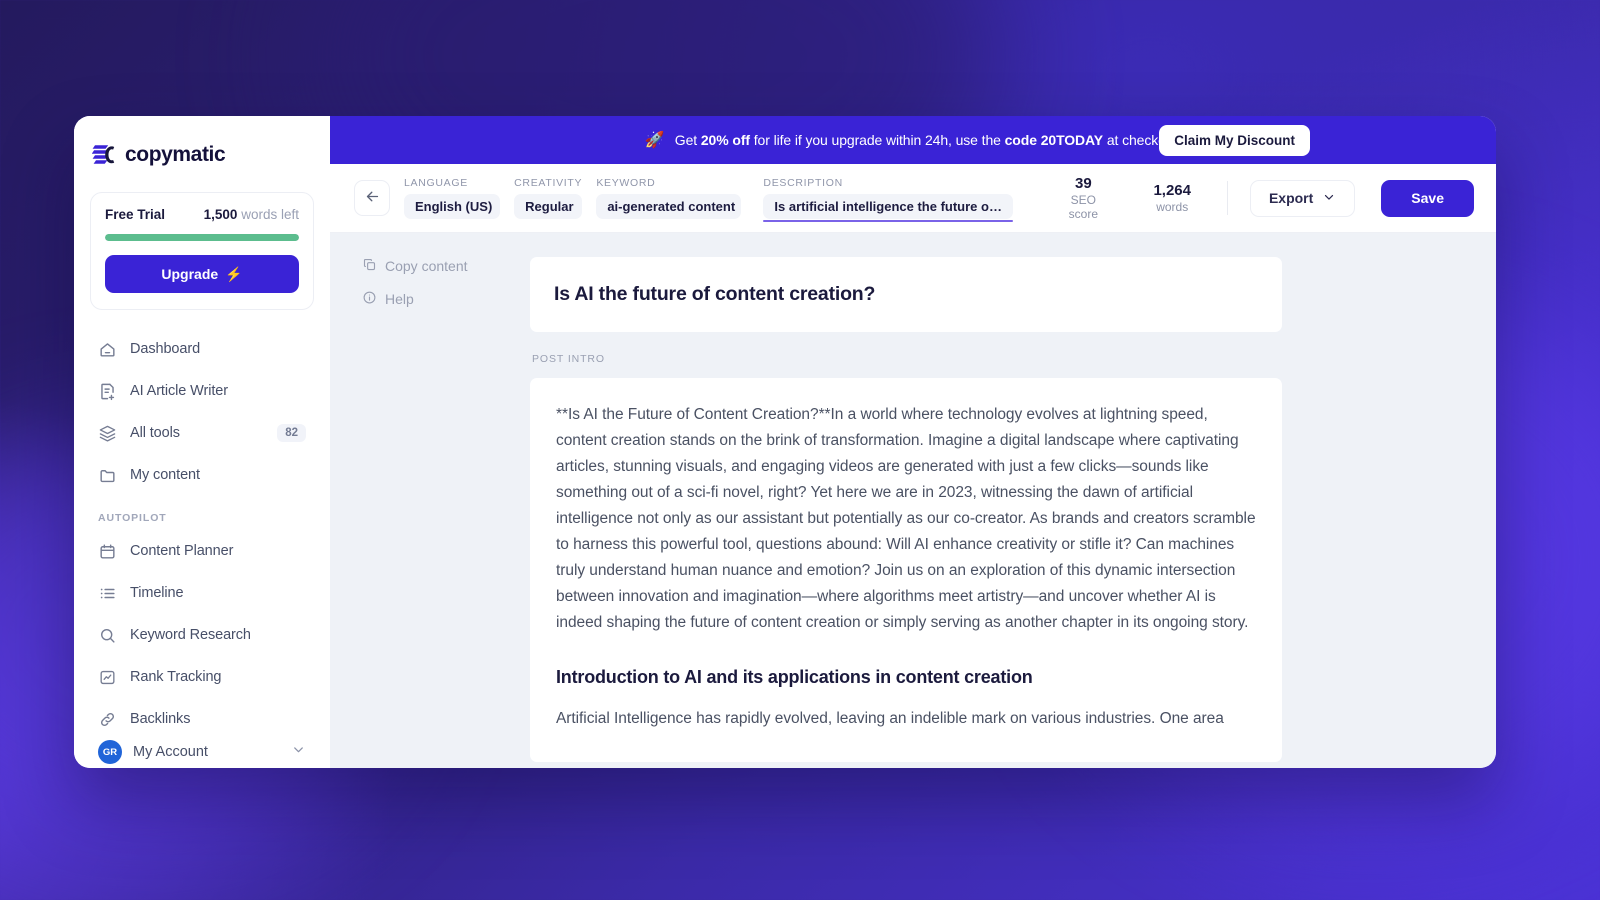 This screenshot has width=1600, height=900. Describe the element at coordinates (1427, 198) in the screenshot. I see `save-button: Save` at that location.